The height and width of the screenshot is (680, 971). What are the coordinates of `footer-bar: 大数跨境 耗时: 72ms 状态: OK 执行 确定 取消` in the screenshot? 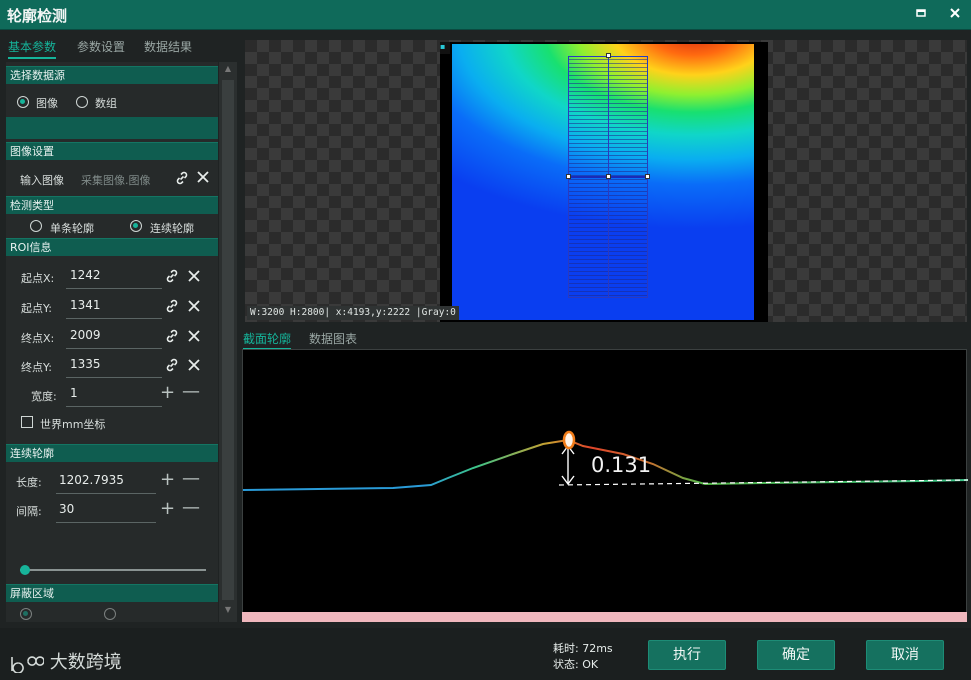 It's located at (485, 654).